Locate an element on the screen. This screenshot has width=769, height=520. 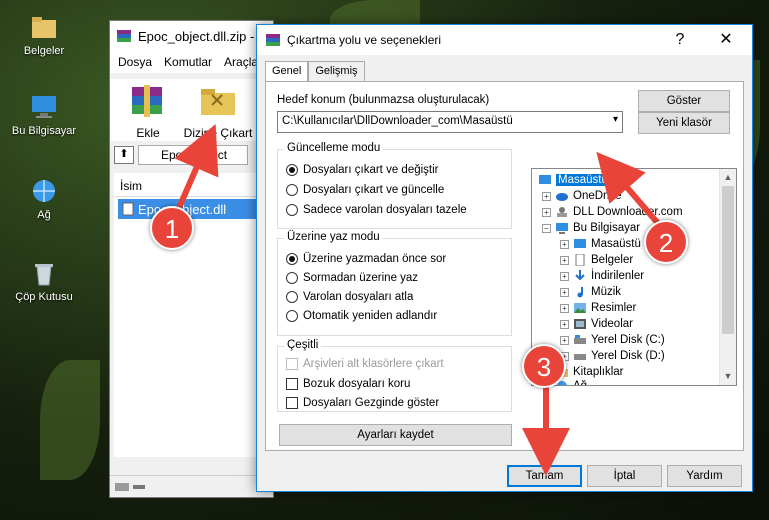
option-label: Sadece varolan dosyaları tazele is located at coordinates (385, 210).